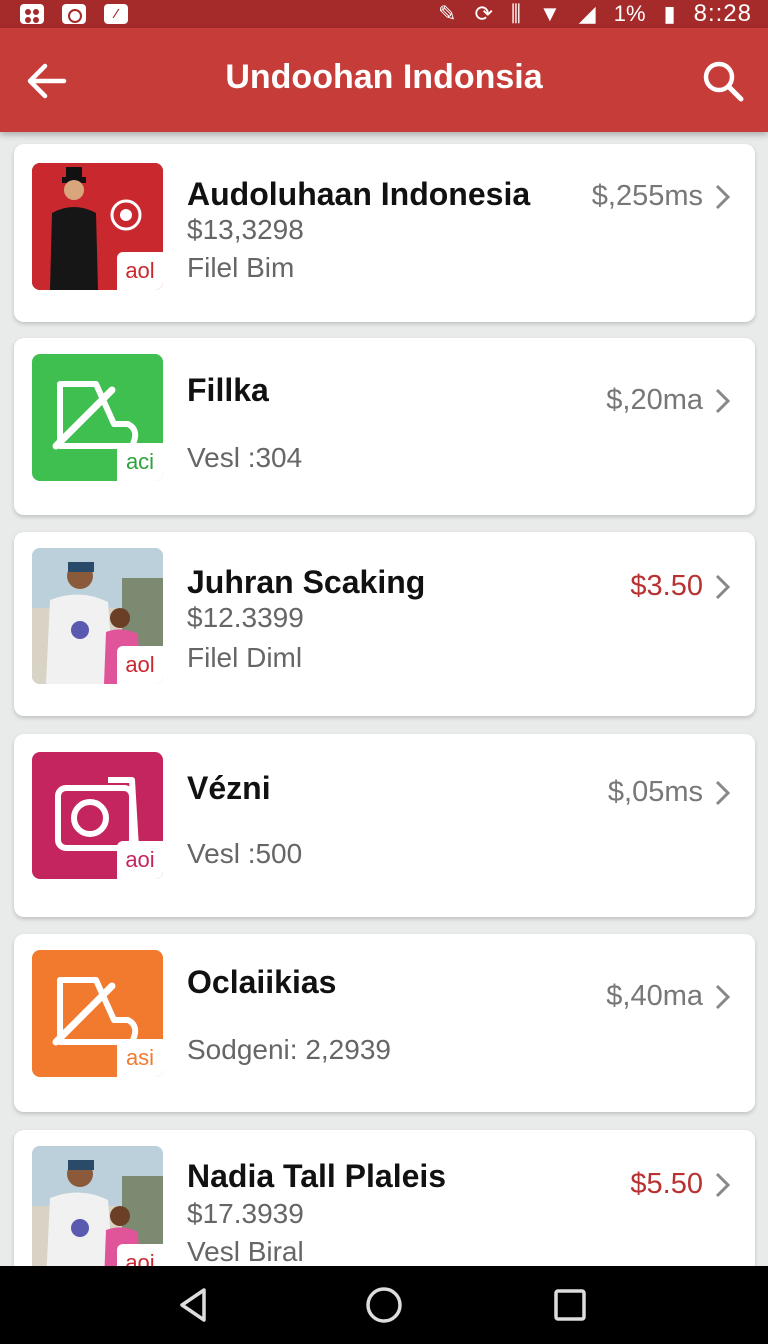  Describe the element at coordinates (515, 13) in the screenshot. I see `vibrate-icon: ⫼` at that location.